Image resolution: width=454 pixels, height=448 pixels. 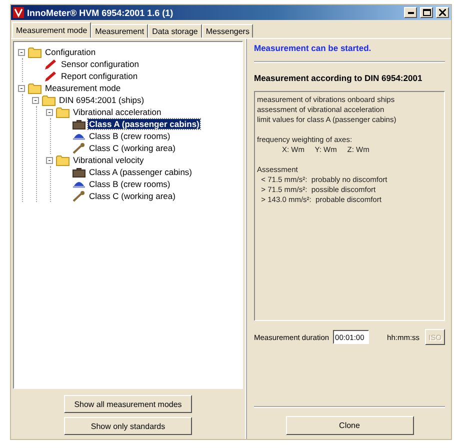 What do you see at coordinates (18, 12) in the screenshot?
I see `app-icon` at bounding box center [18, 12].